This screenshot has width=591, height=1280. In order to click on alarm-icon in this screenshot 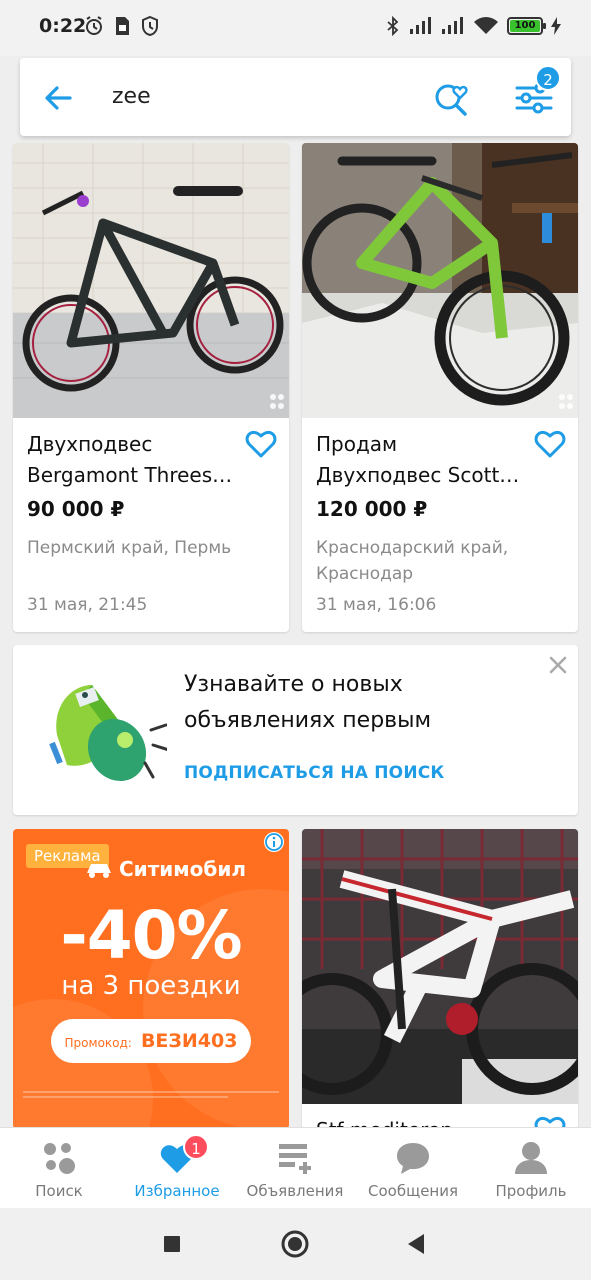, I will do `click(94, 25)`.